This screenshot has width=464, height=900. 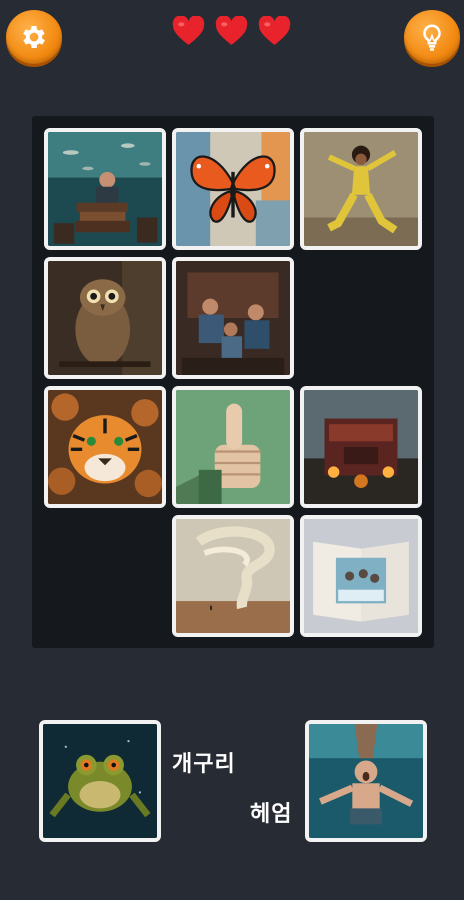 I want to click on tiger-image, so click(x=105, y=447).